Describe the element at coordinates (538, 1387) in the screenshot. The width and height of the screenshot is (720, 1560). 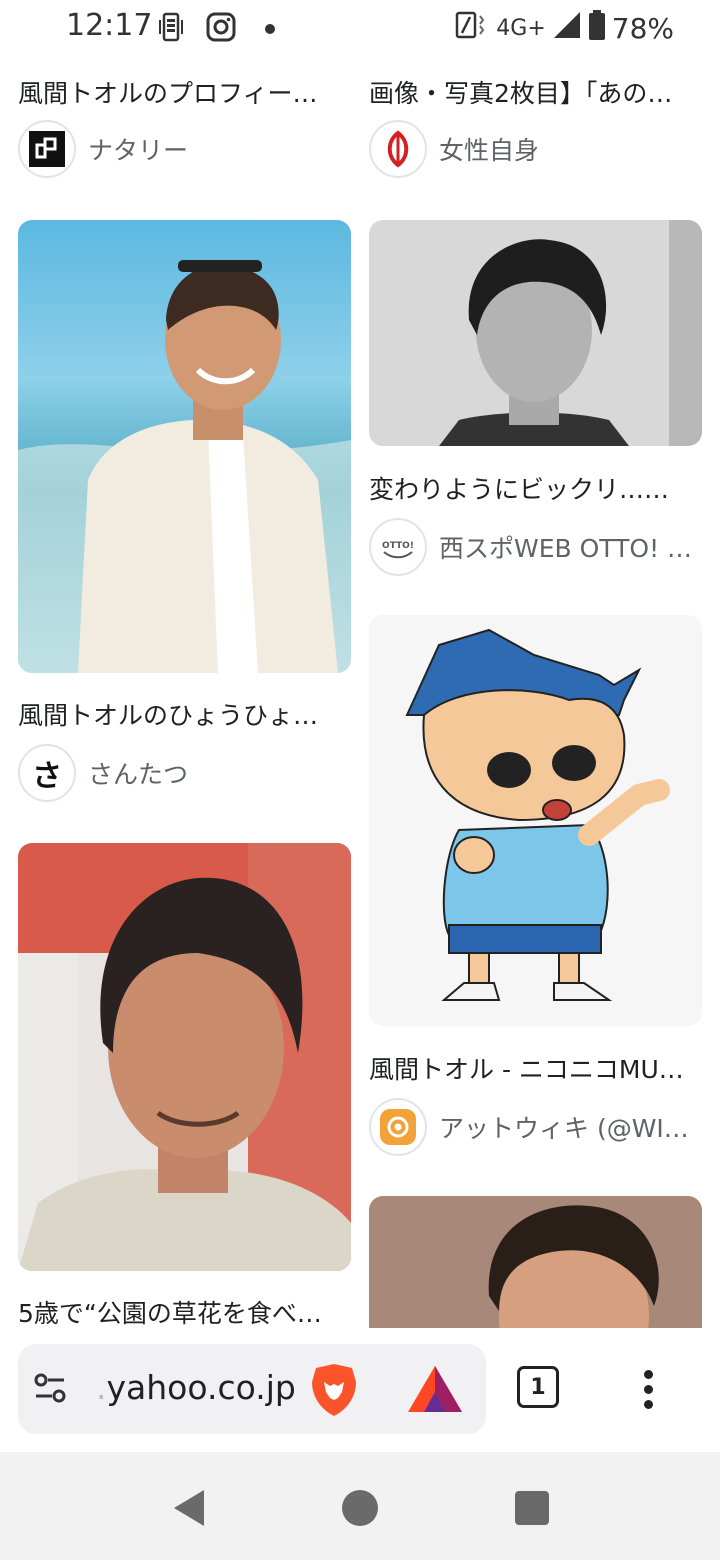
I see `tab-switcher-button: 1` at that location.